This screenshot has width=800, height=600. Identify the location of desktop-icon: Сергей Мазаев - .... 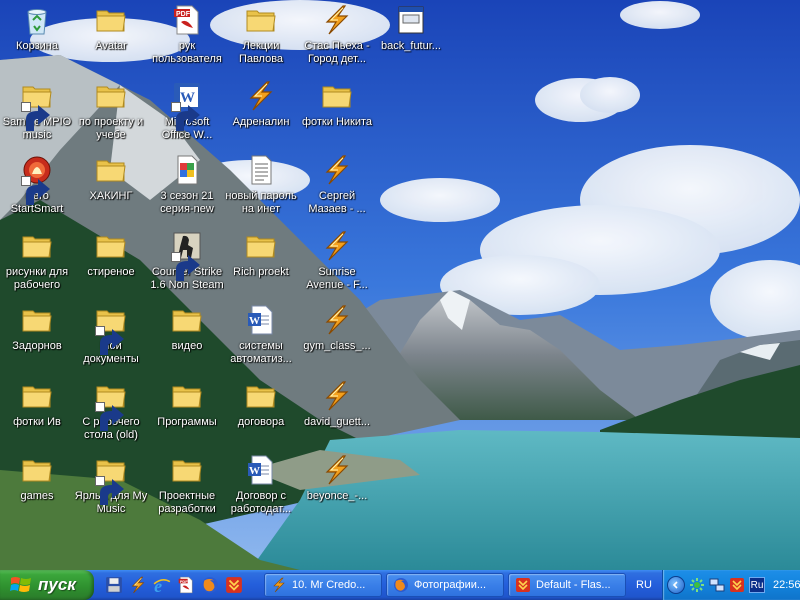
(337, 187).